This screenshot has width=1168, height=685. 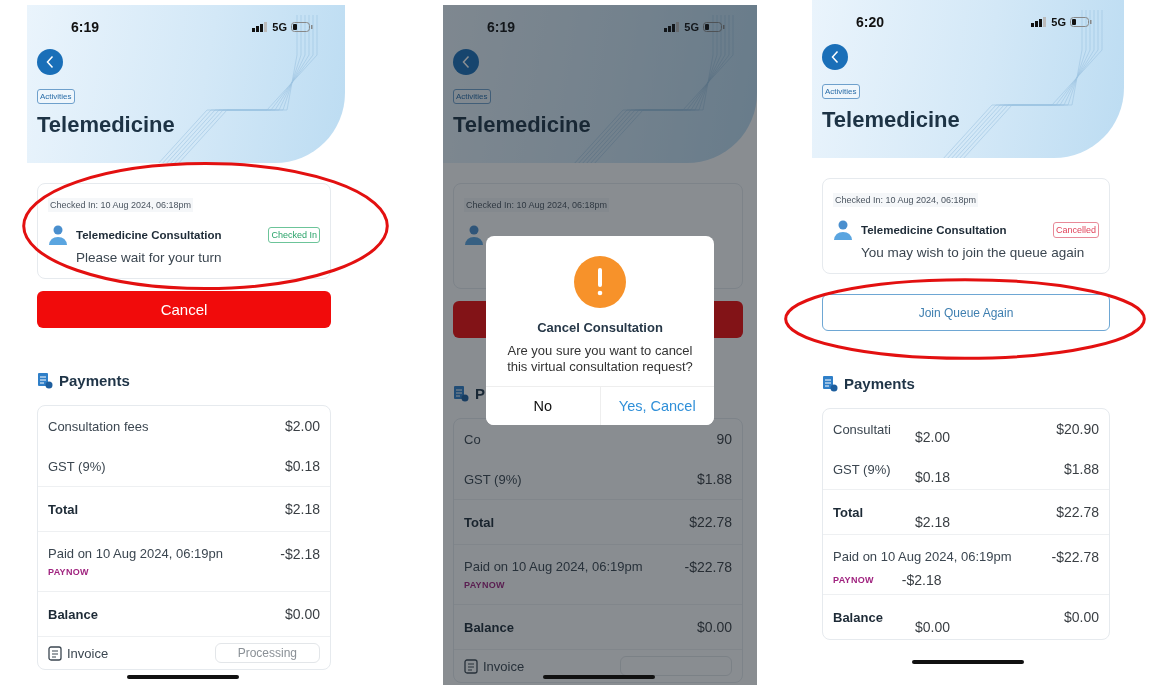 I want to click on status-badge: Cancelled, so click(x=1075, y=230).